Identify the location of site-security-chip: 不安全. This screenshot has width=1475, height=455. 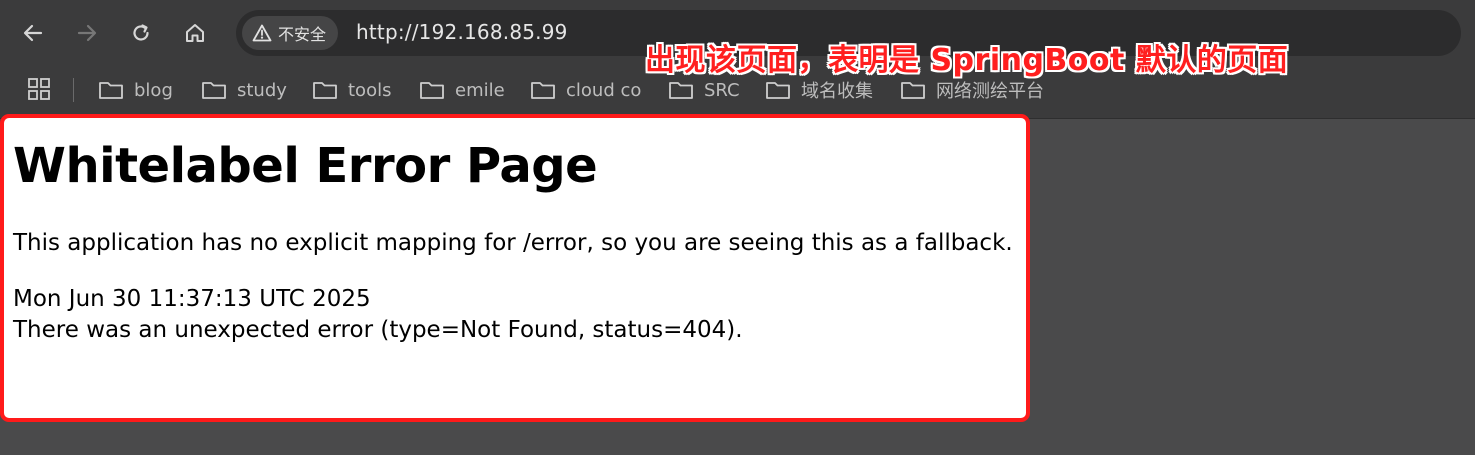
(290, 33).